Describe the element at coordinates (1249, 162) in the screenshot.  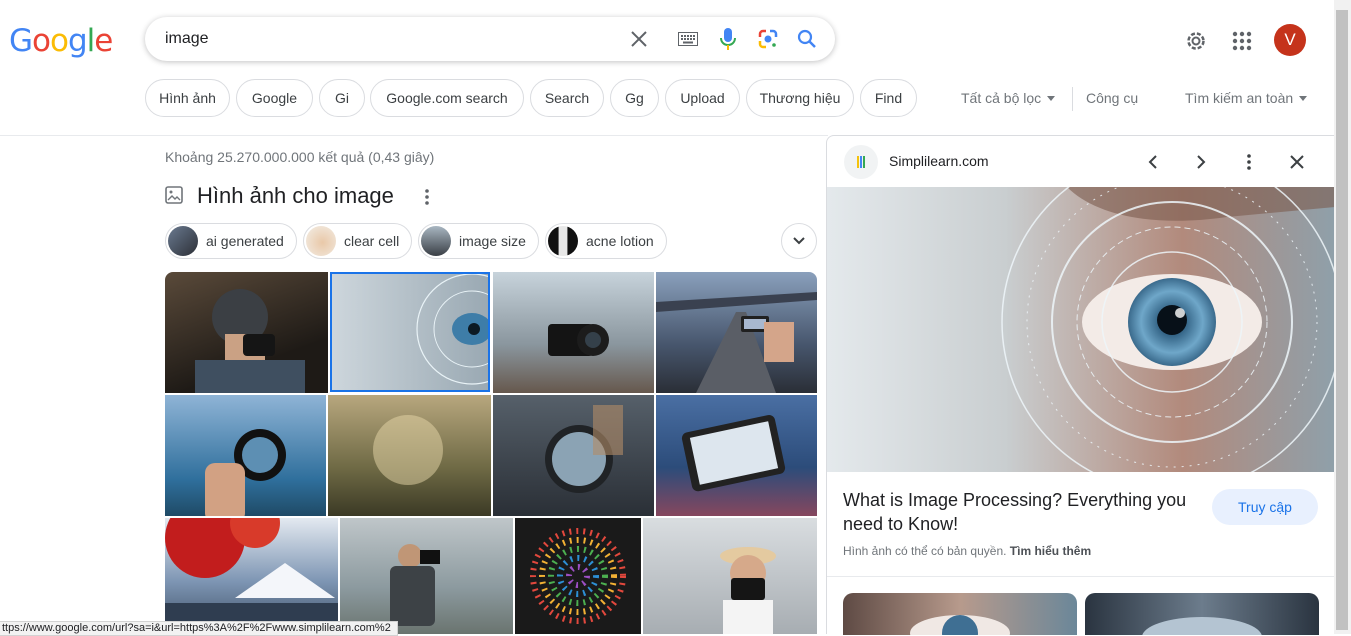
I see `more-vert-icon` at that location.